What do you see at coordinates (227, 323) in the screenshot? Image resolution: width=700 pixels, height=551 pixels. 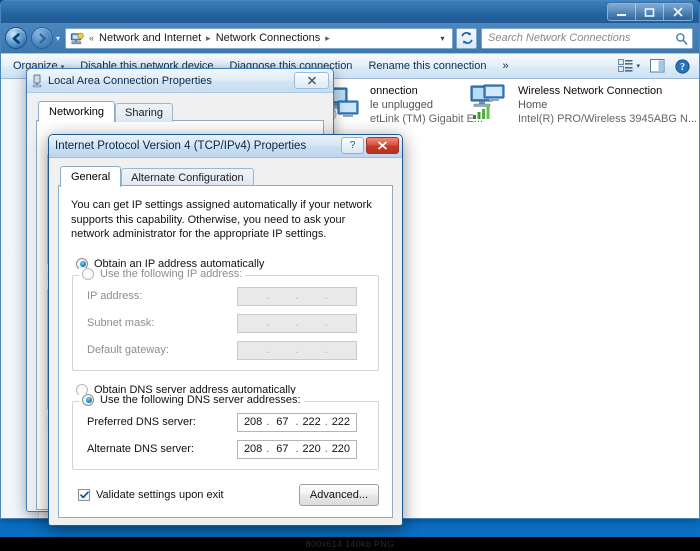 I see `field-subnet-mask: Subnet mask: . . .` at bounding box center [227, 323].